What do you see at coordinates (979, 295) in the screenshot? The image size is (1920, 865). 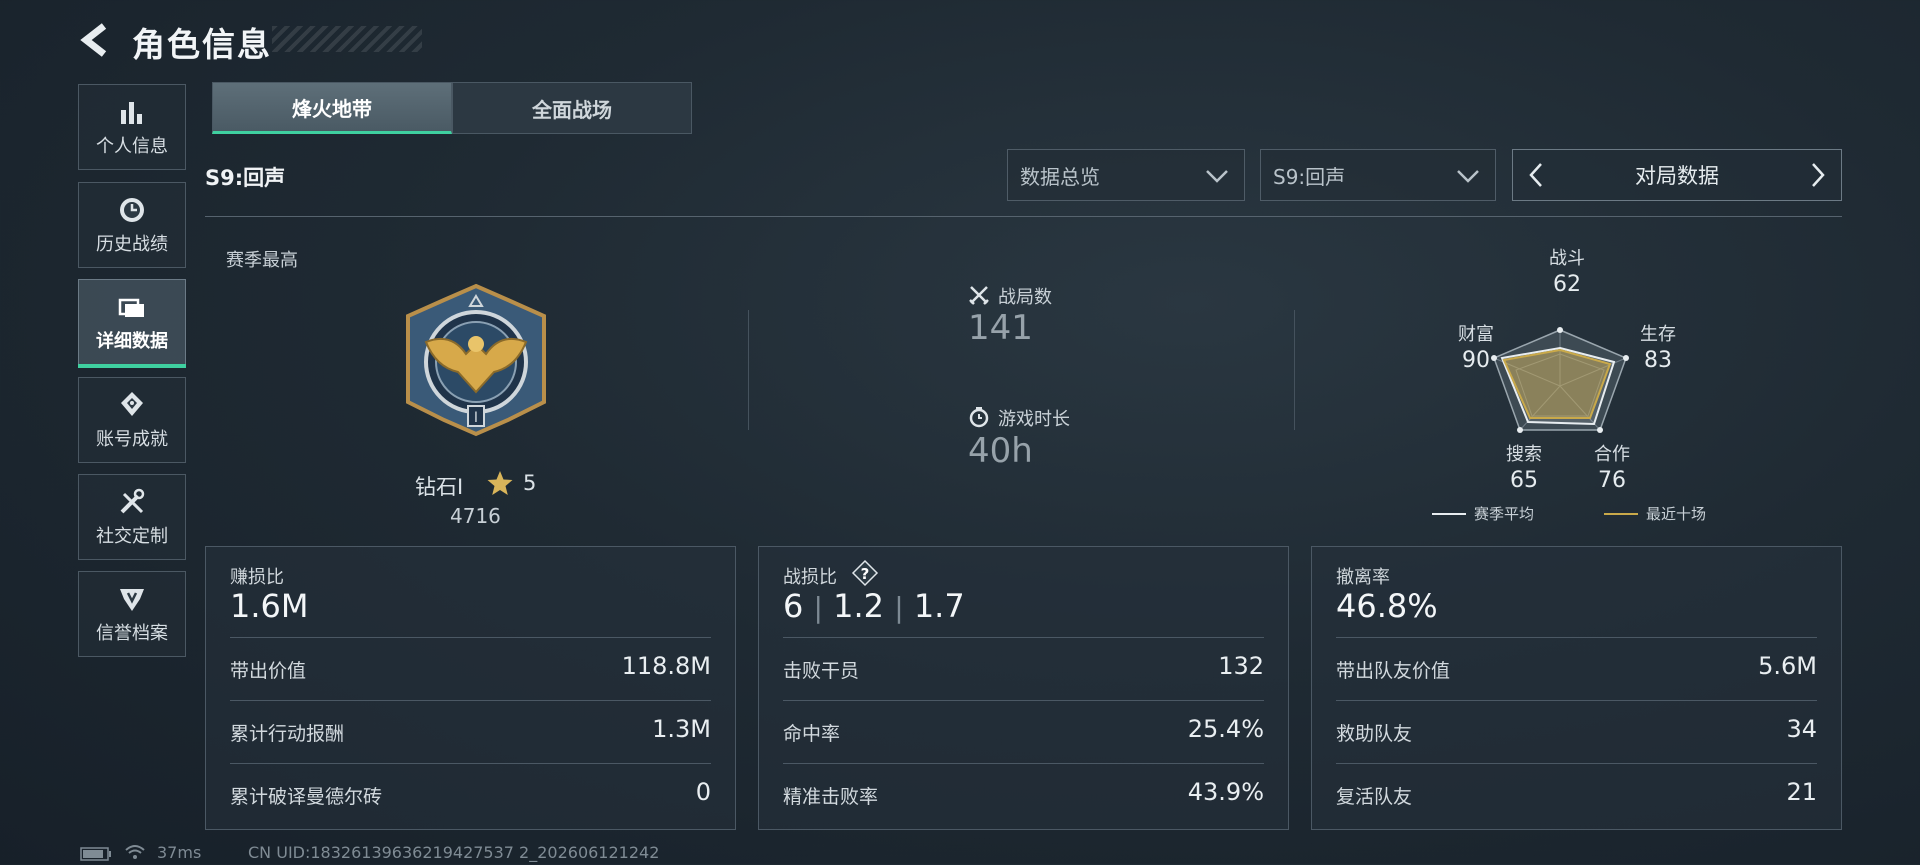 I see `crossed-swords-icon` at bounding box center [979, 295].